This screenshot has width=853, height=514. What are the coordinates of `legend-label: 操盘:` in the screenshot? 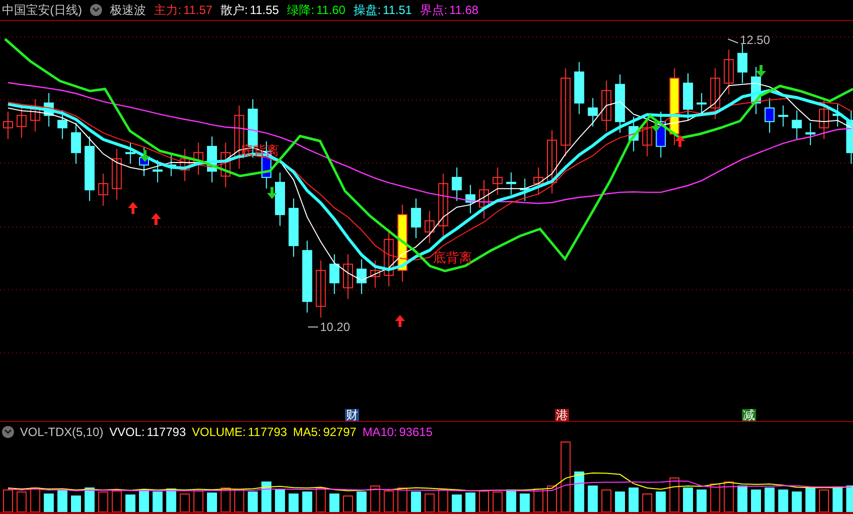 It's located at (367, 10).